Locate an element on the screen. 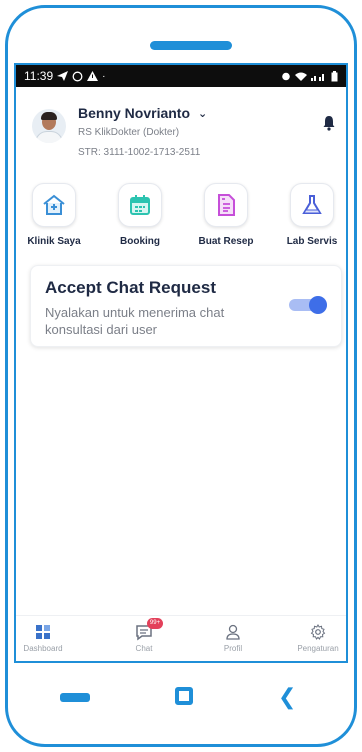  chevron-down-icon: ⌄ is located at coordinates (202, 113).